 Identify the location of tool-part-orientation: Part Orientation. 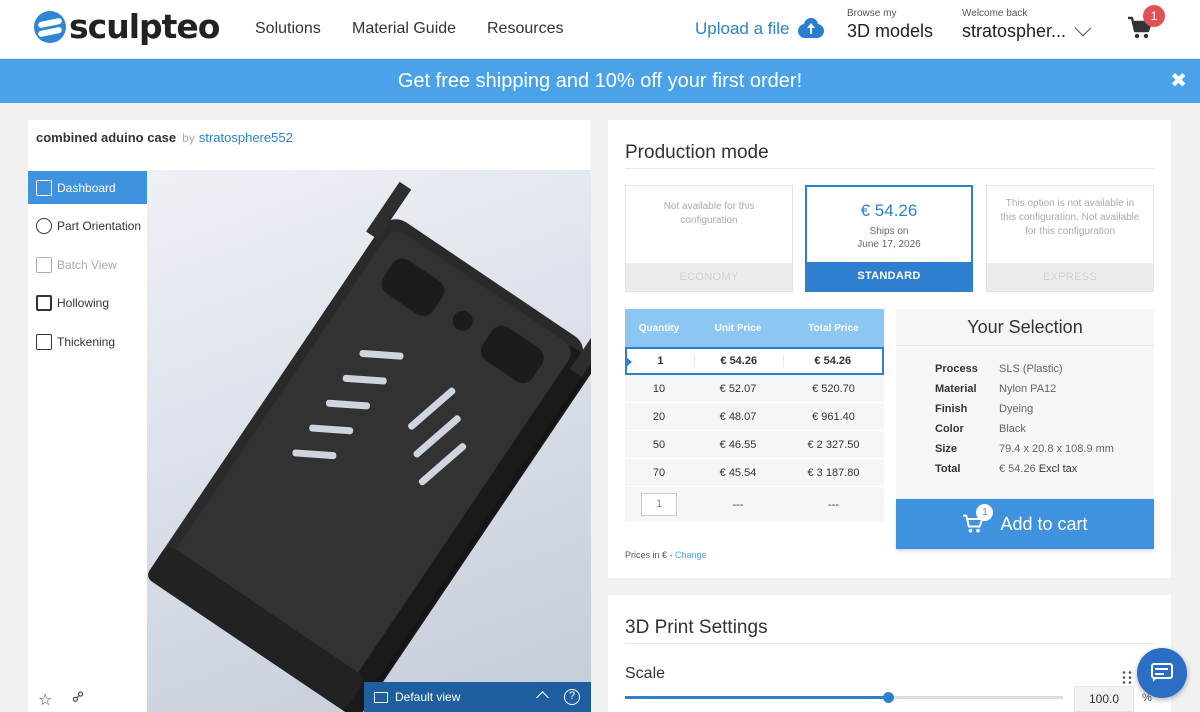
(87, 225).